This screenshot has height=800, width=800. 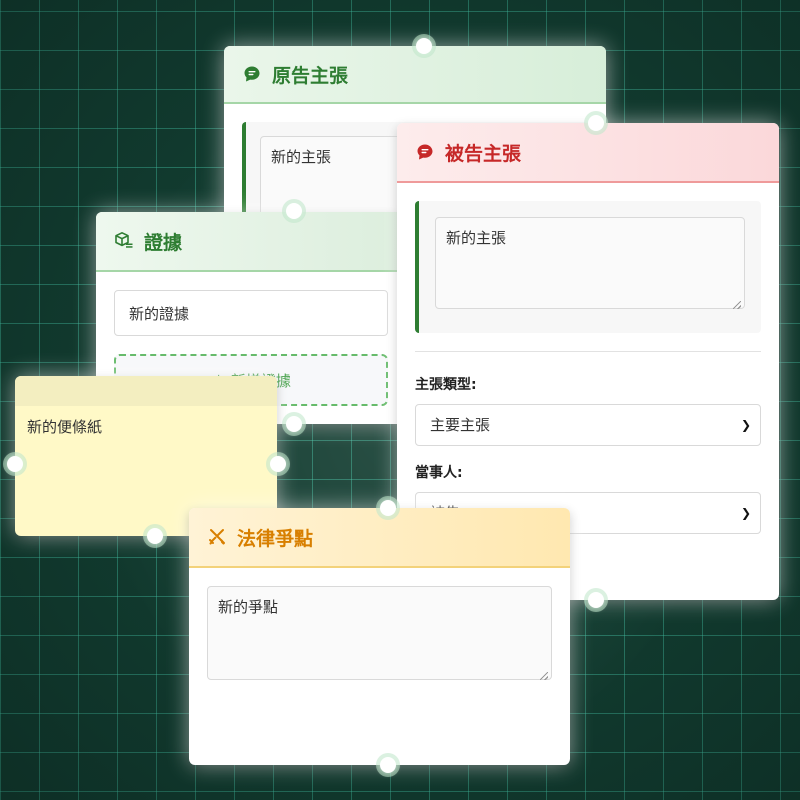 What do you see at coordinates (251, 242) in the screenshot?
I see `evidence-header: 證據` at bounding box center [251, 242].